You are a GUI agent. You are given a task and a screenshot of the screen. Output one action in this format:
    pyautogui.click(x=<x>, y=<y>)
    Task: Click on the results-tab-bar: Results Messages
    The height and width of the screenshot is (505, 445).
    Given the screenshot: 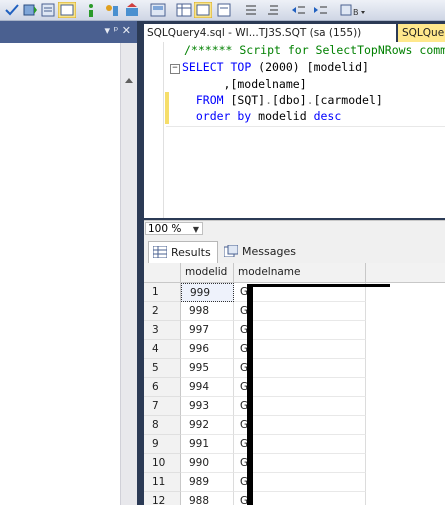 What is the action you would take?
    pyautogui.click(x=294, y=250)
    